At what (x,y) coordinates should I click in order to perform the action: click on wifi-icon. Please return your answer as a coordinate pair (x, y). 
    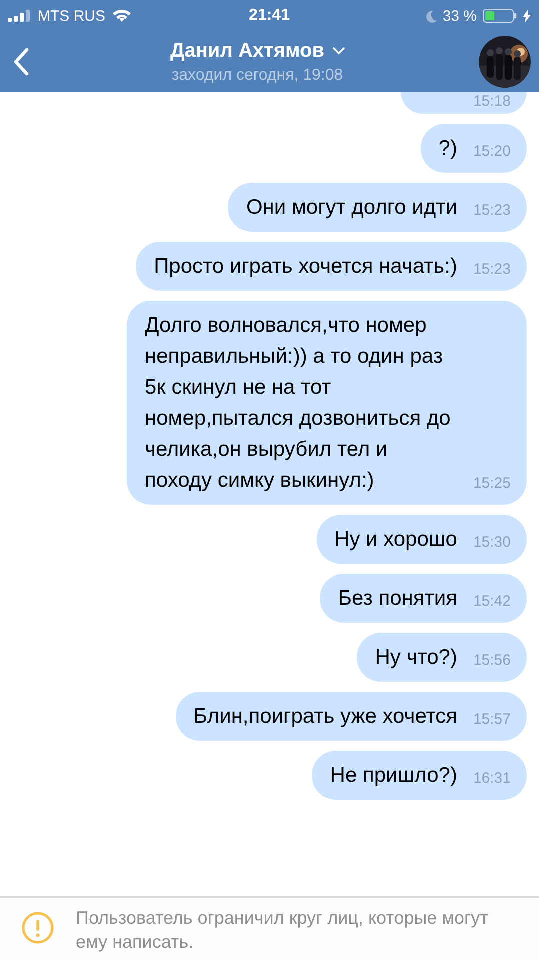
    Looking at the image, I should click on (122, 16).